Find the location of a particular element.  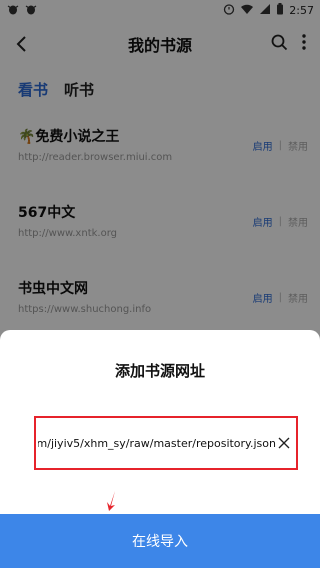

import-online-button: 在线导入 is located at coordinates (160, 541).